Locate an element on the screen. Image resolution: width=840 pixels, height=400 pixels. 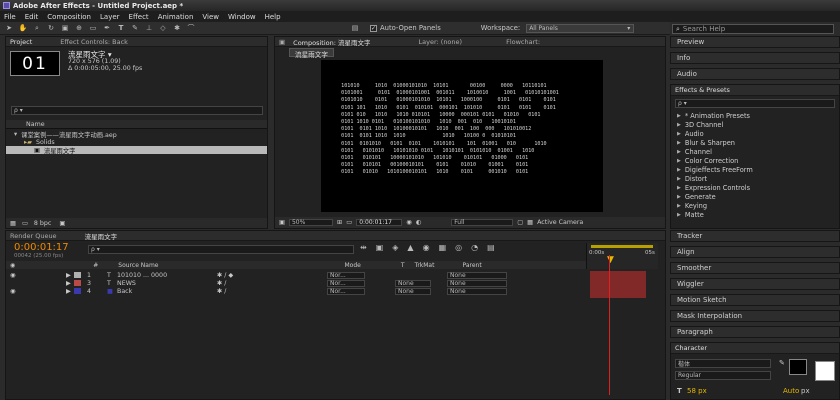
time-ruler: 0:00s 05s ▼ is located at coordinates (622, 256).